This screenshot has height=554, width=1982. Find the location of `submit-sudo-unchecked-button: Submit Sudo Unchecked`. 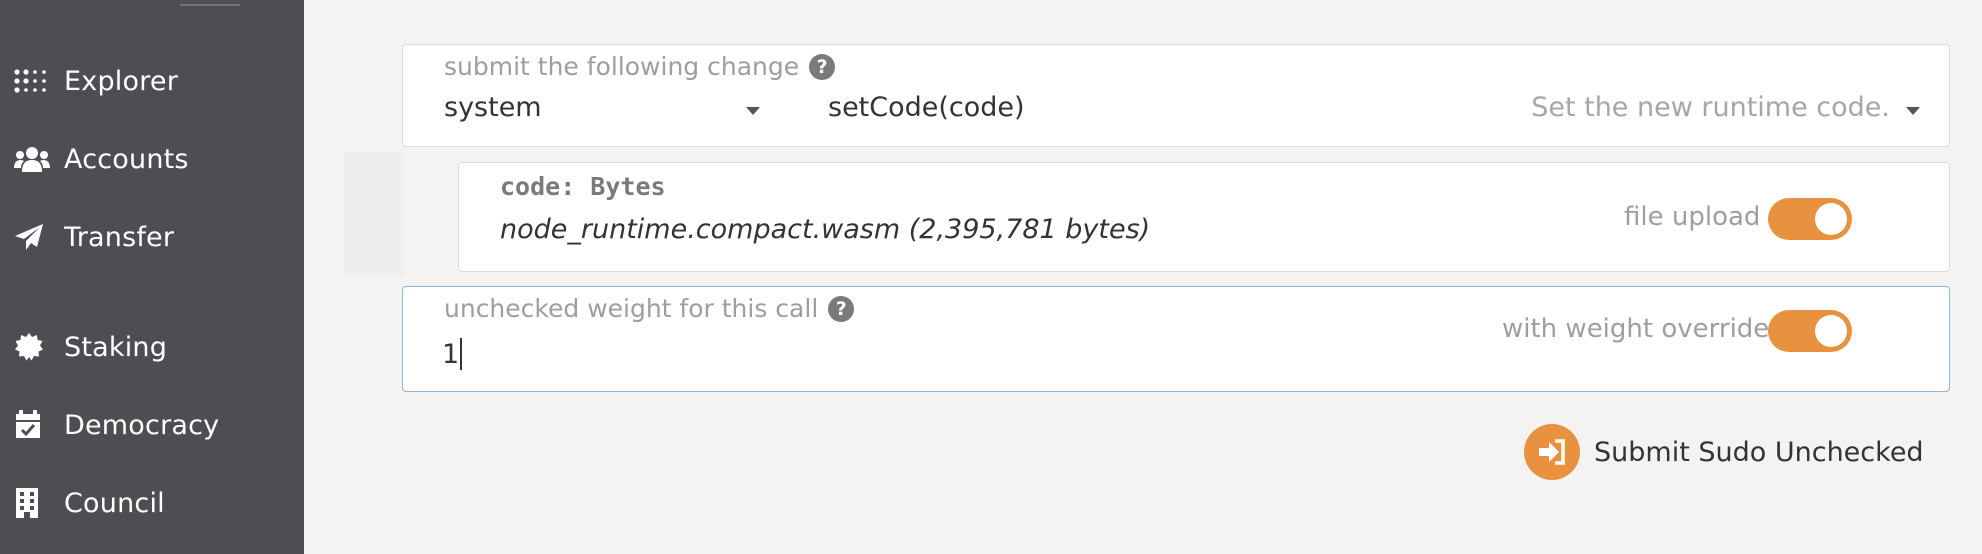

submit-sudo-unchecked-button: Submit Sudo Unchecked is located at coordinates (1724, 452).